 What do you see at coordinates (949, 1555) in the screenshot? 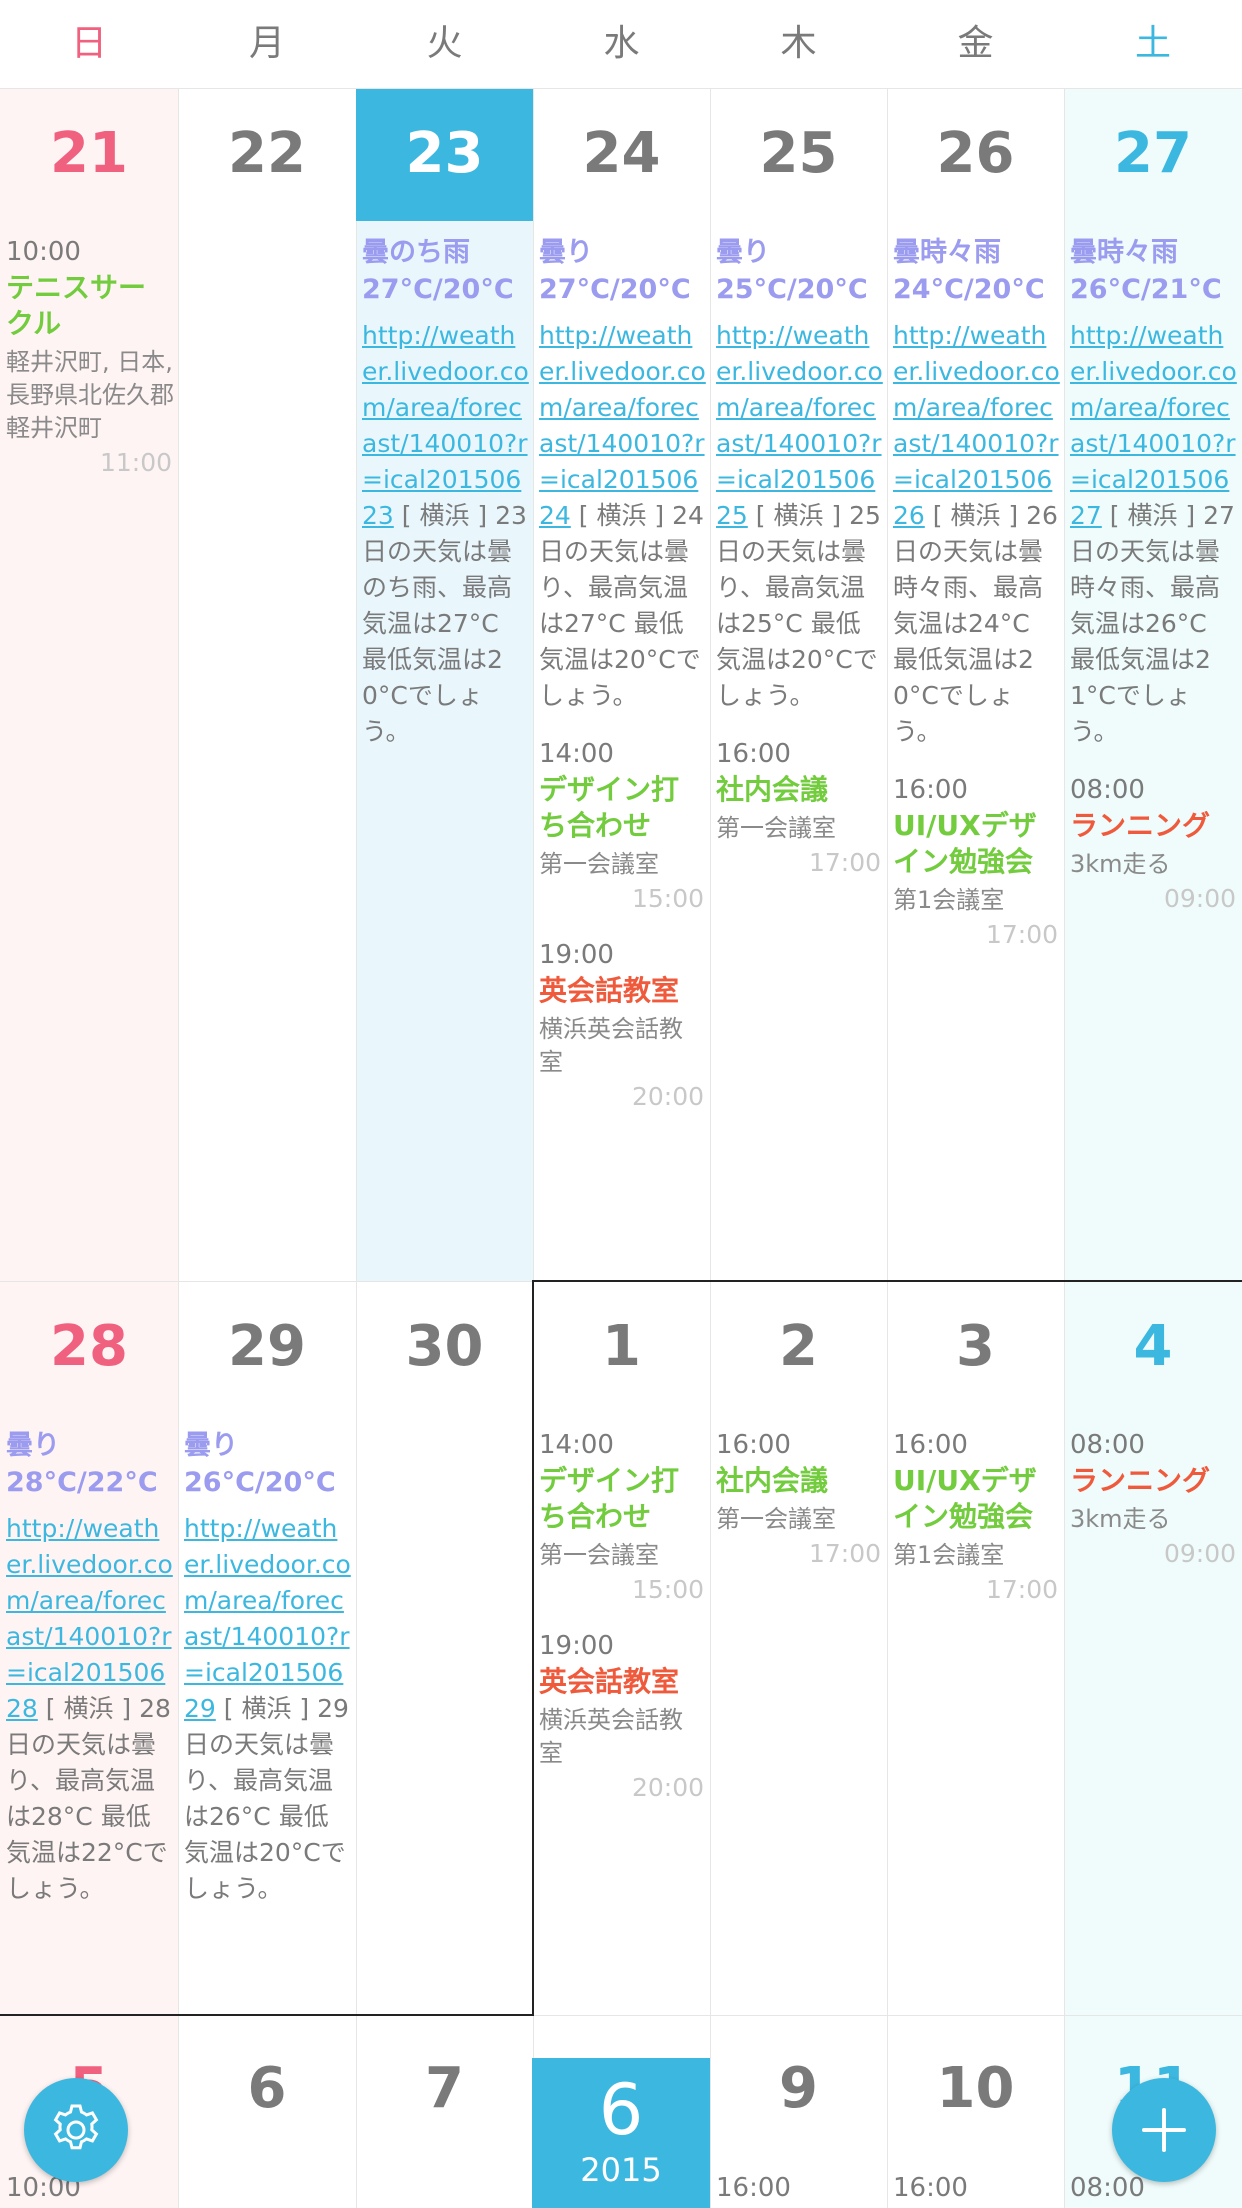
I see `event-location: 第1会議室` at bounding box center [949, 1555].